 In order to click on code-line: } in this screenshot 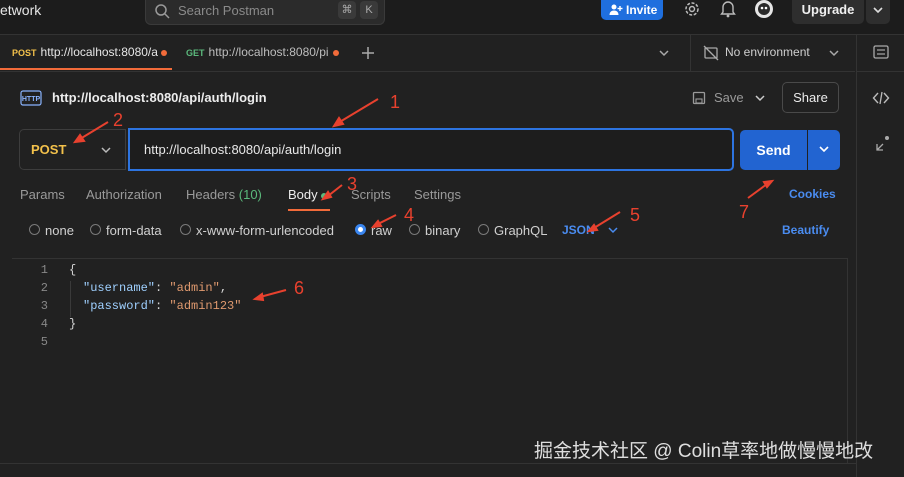, I will do `click(72, 324)`.